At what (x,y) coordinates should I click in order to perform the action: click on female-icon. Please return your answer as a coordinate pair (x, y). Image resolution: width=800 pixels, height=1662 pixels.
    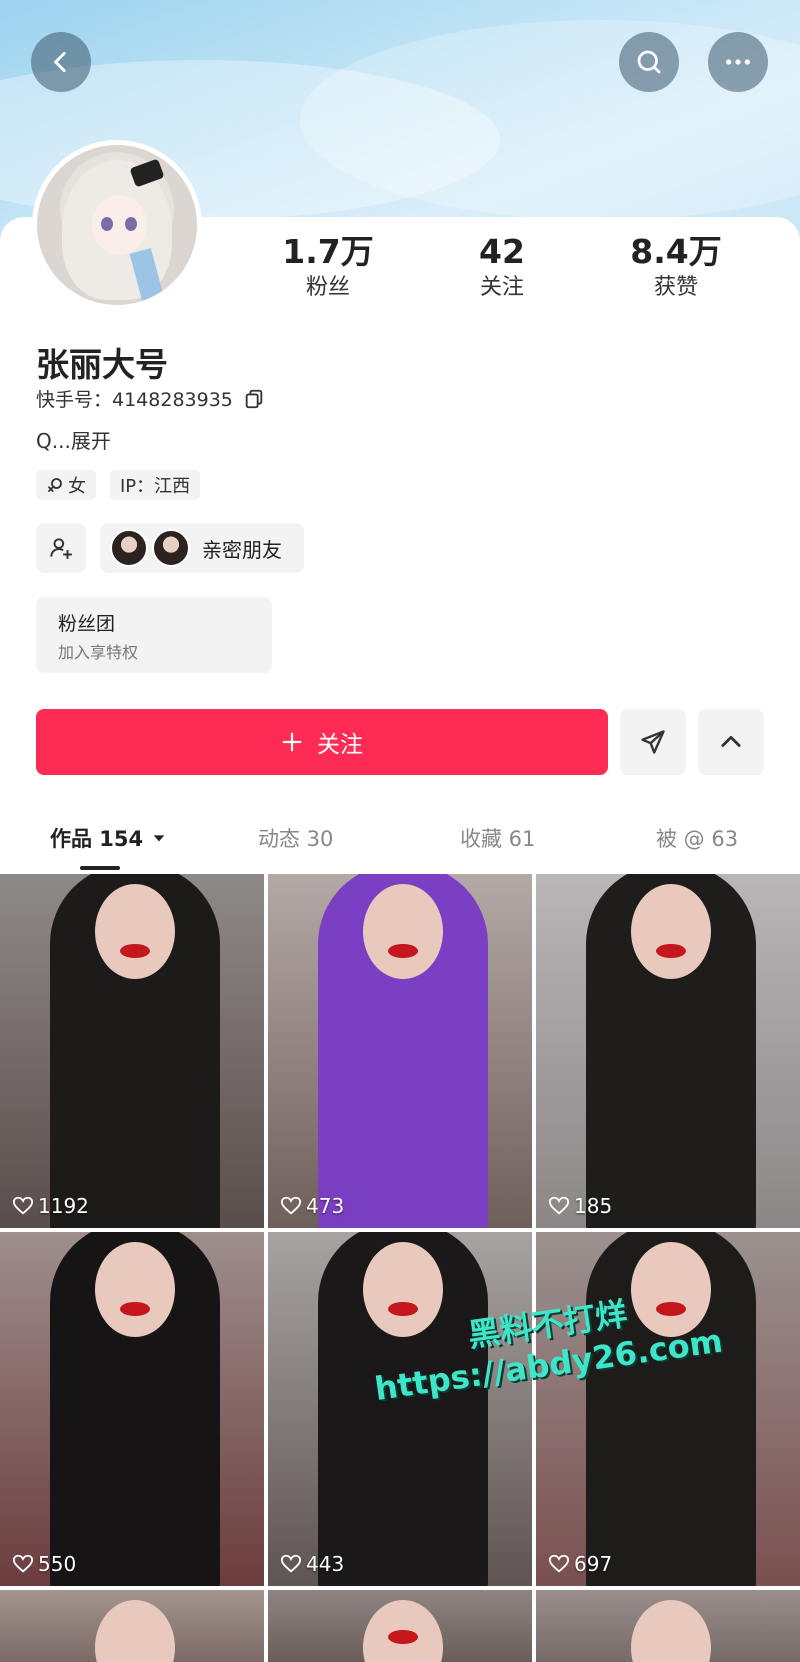
    Looking at the image, I should click on (55, 485).